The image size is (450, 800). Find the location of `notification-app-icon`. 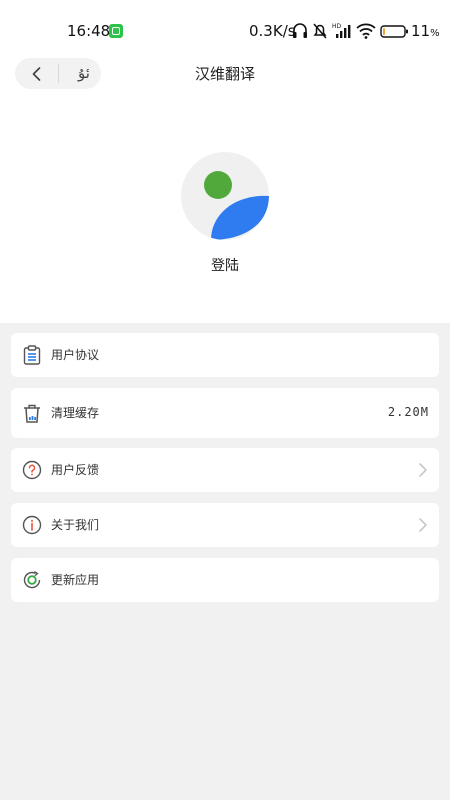

notification-app-icon is located at coordinates (116, 31).